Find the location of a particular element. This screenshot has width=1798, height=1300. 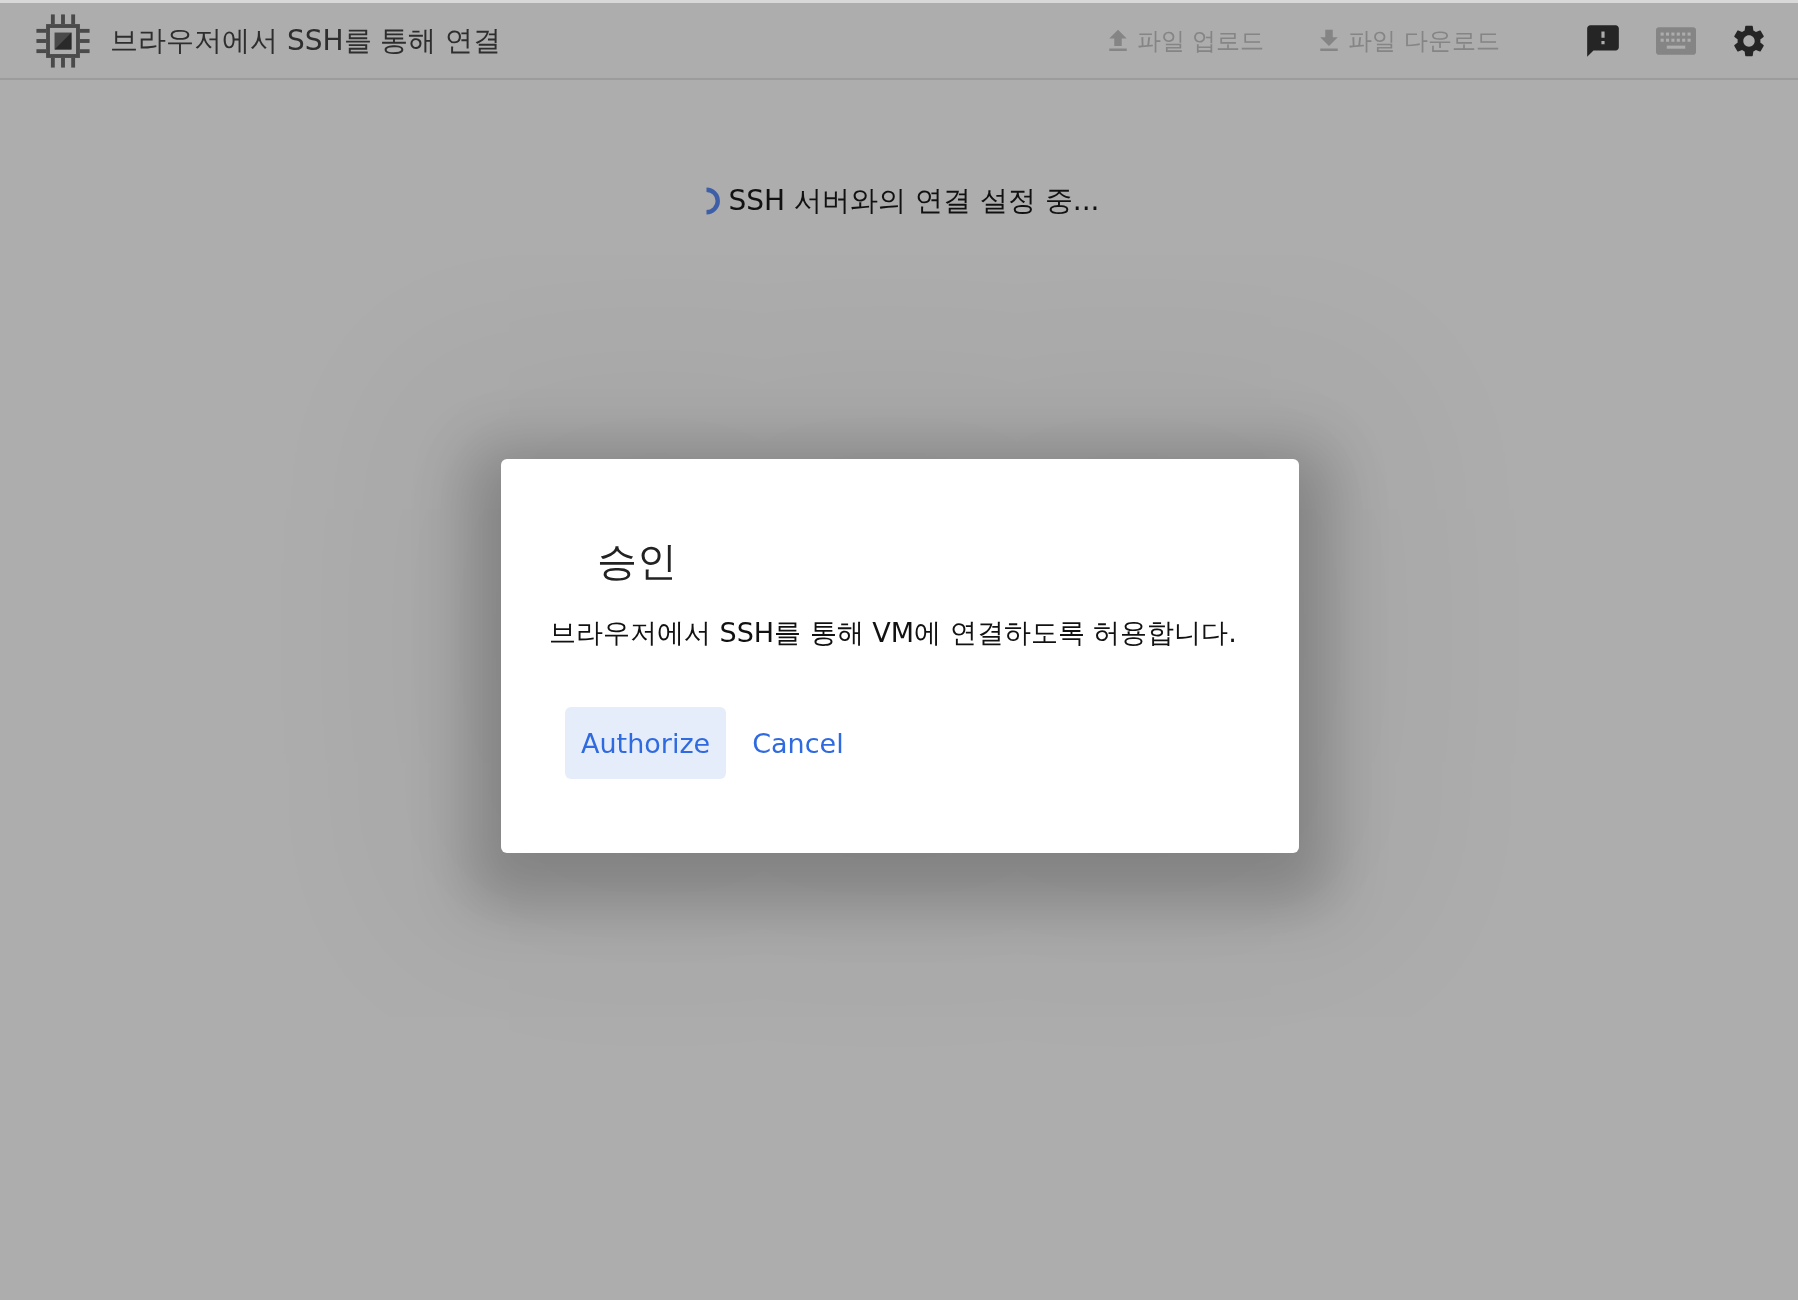

authorize-button: Authorize is located at coordinates (646, 743).